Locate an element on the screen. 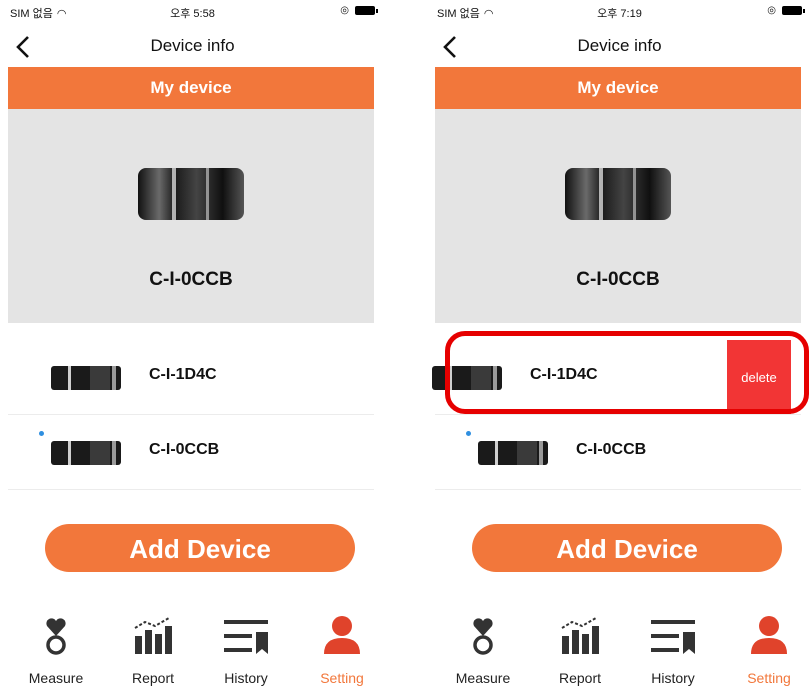  device-list: C-I-1D4C delete C-I-0CCB is located at coordinates (616, 415).